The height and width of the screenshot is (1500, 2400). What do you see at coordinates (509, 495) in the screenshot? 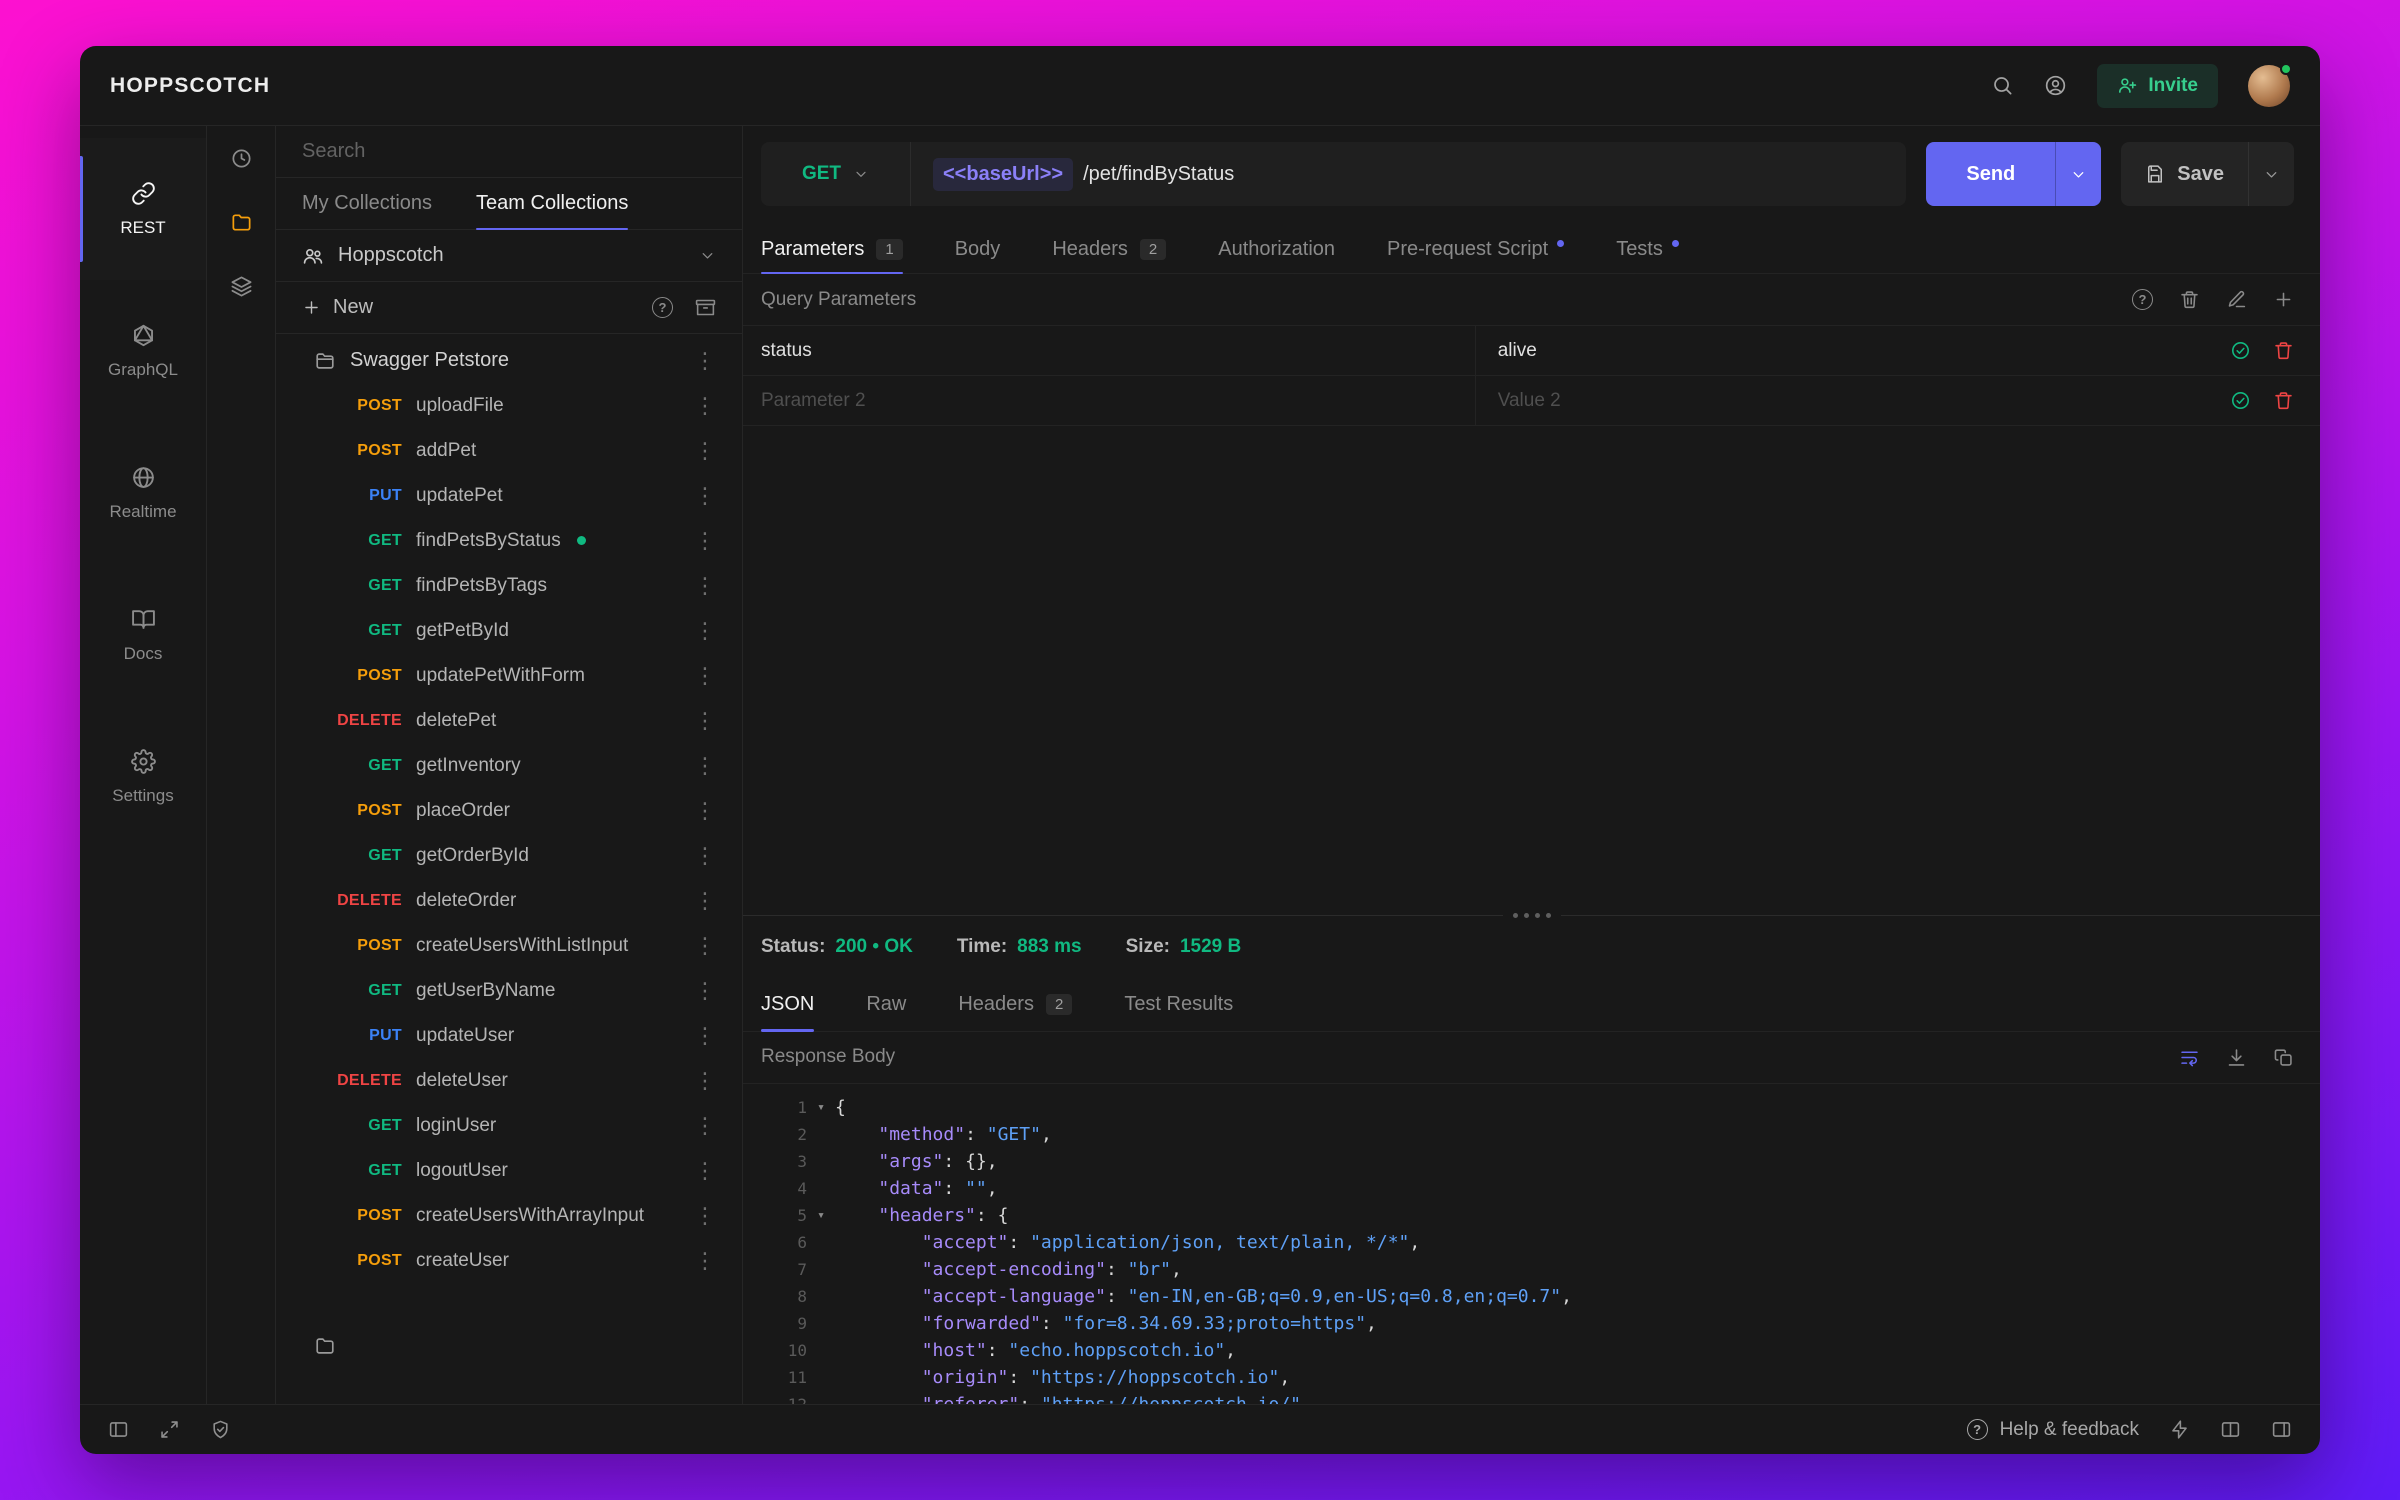
I see `request-list-item: PUT updatePet ⋮` at bounding box center [509, 495].